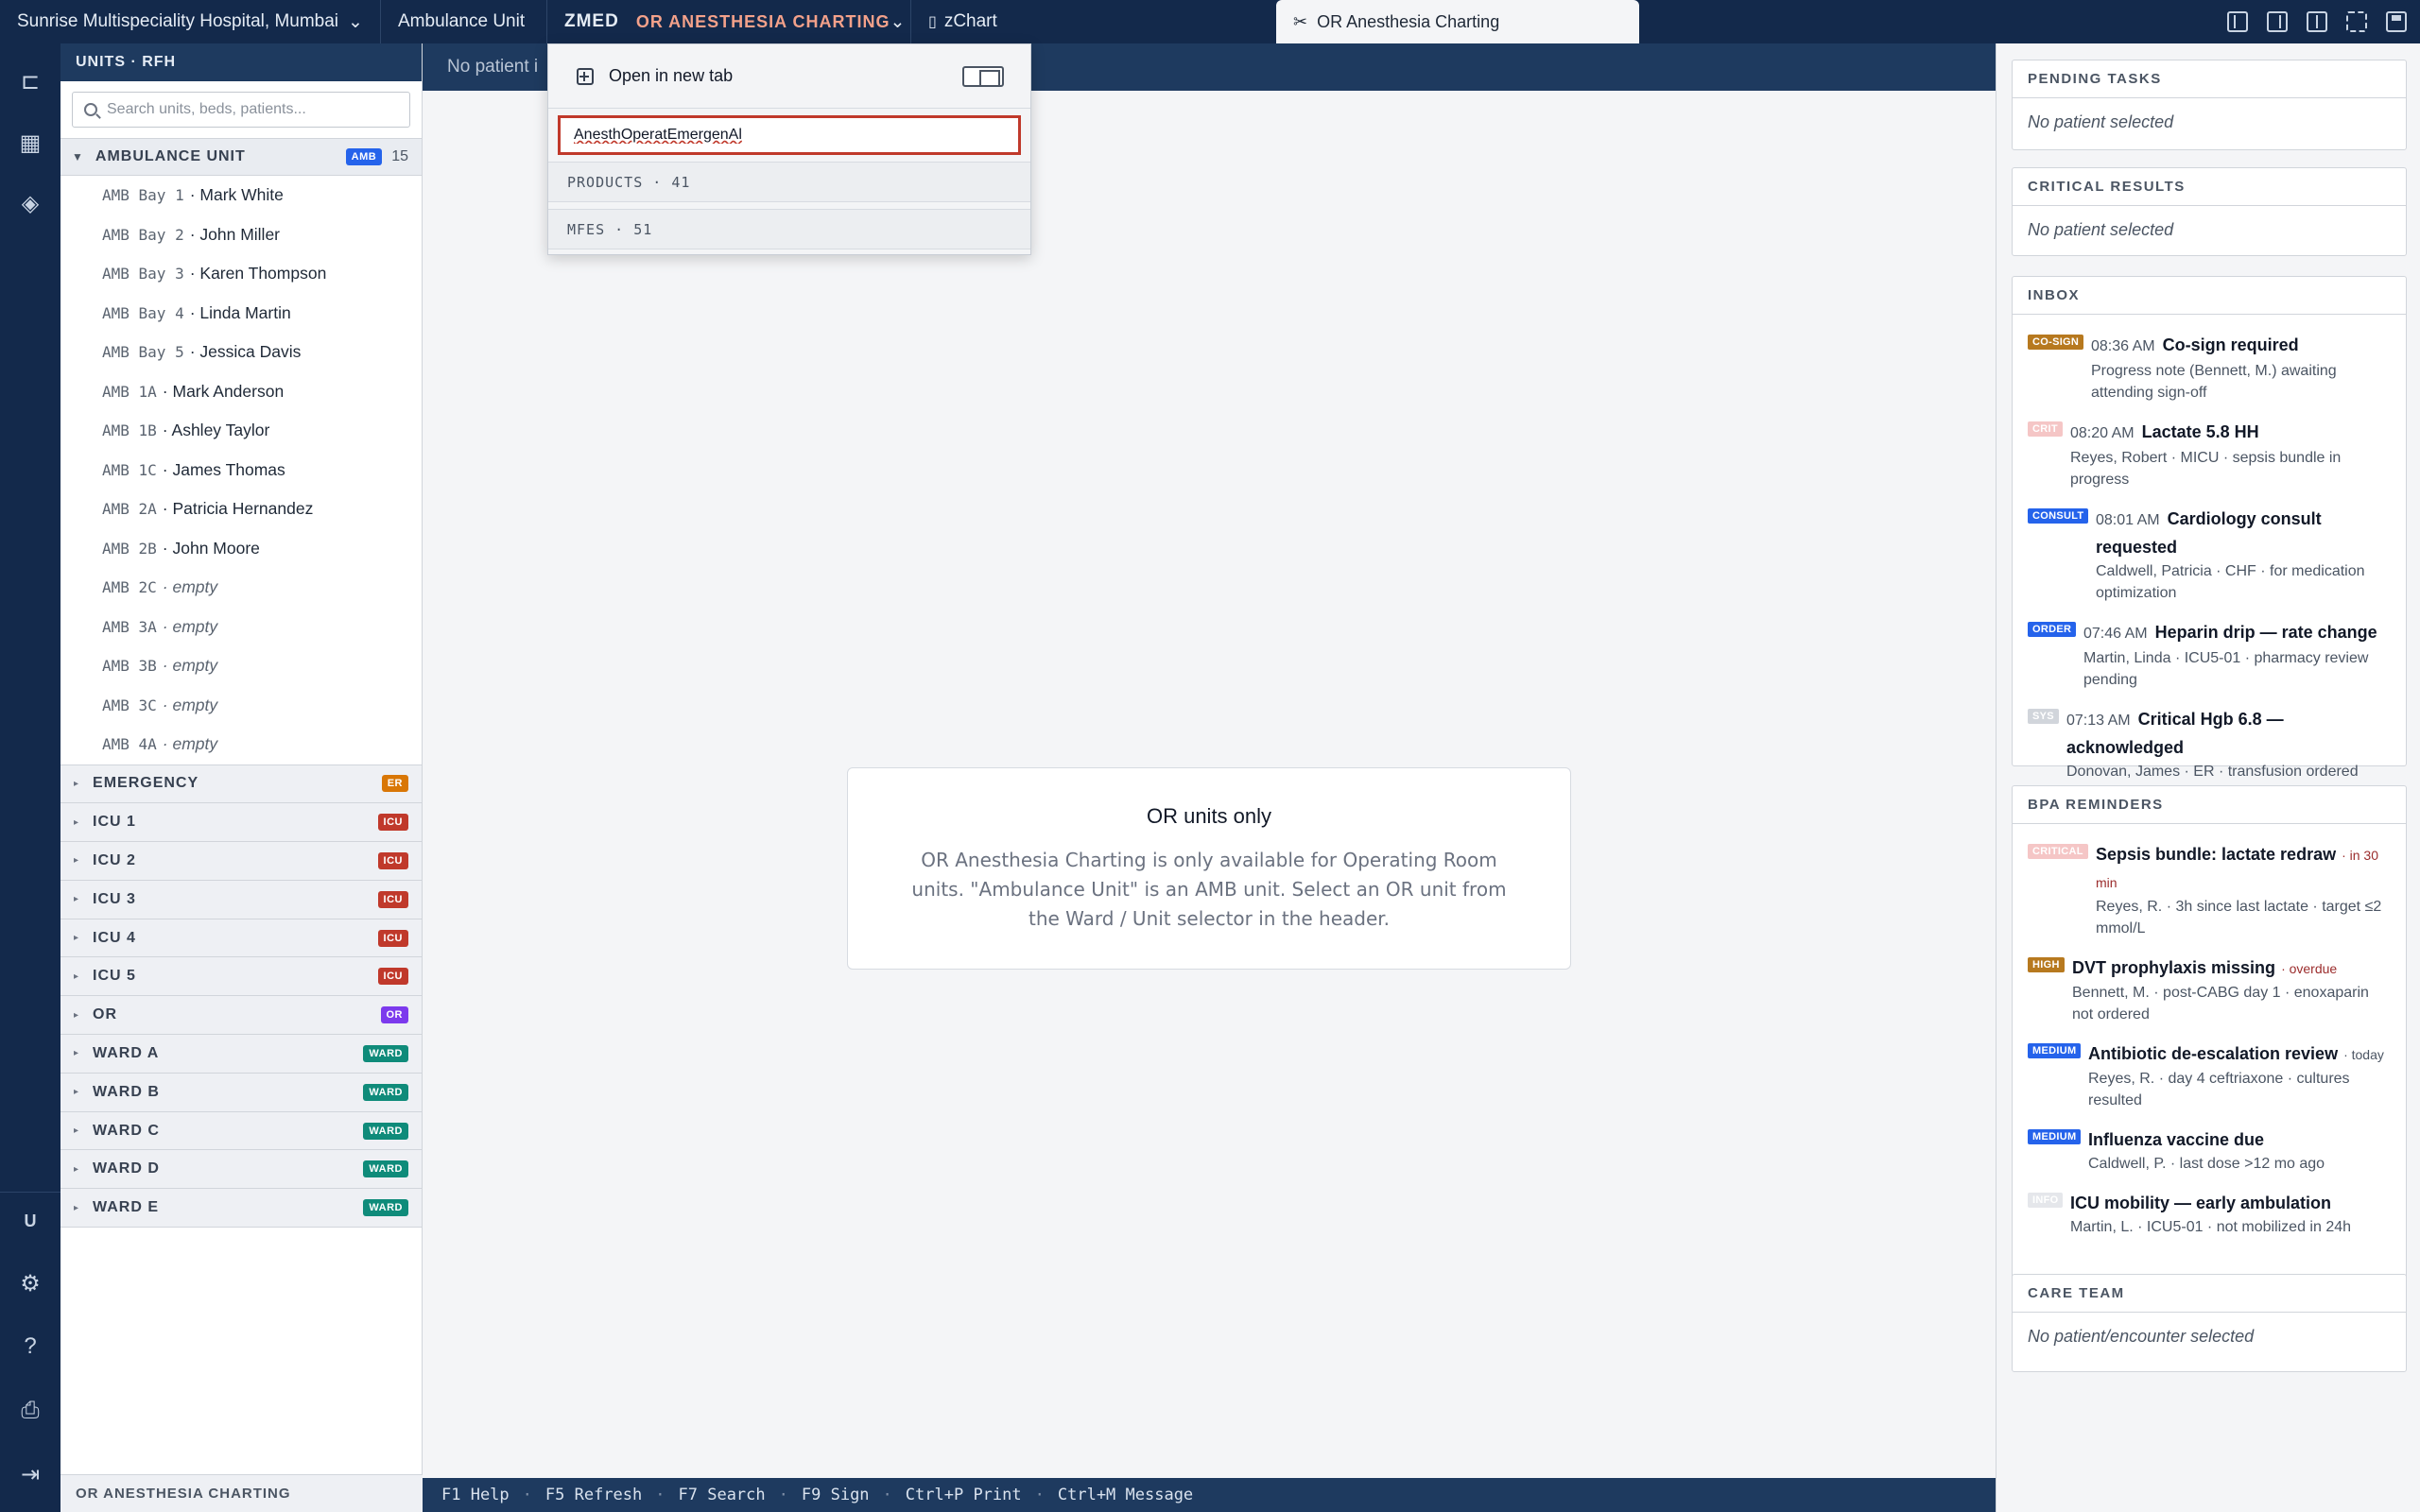 This screenshot has height=1512, width=2420. Describe the element at coordinates (241, 938) in the screenshot. I see `unit-group-icu-4: ▸ ICU 4 ICU` at that location.